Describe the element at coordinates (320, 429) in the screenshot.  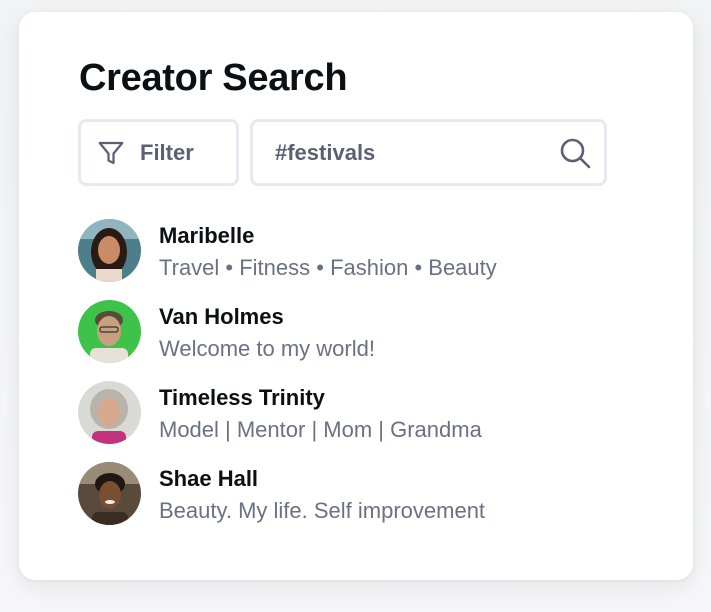
I see `creator-bio: Model | Mentor | Mom | Grandma` at that location.